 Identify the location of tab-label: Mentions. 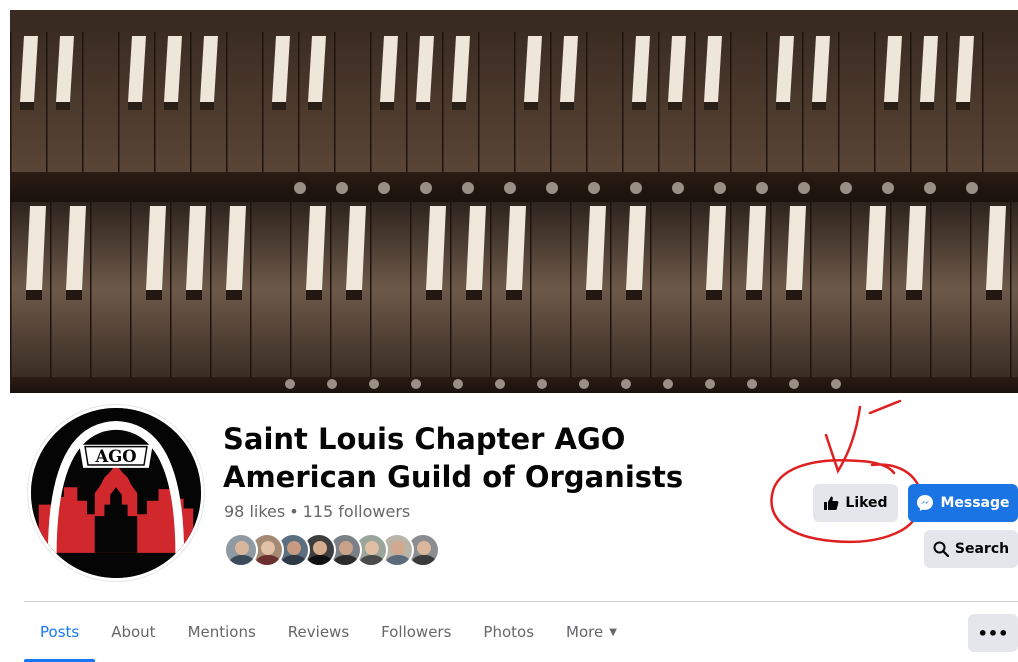
(221, 632).